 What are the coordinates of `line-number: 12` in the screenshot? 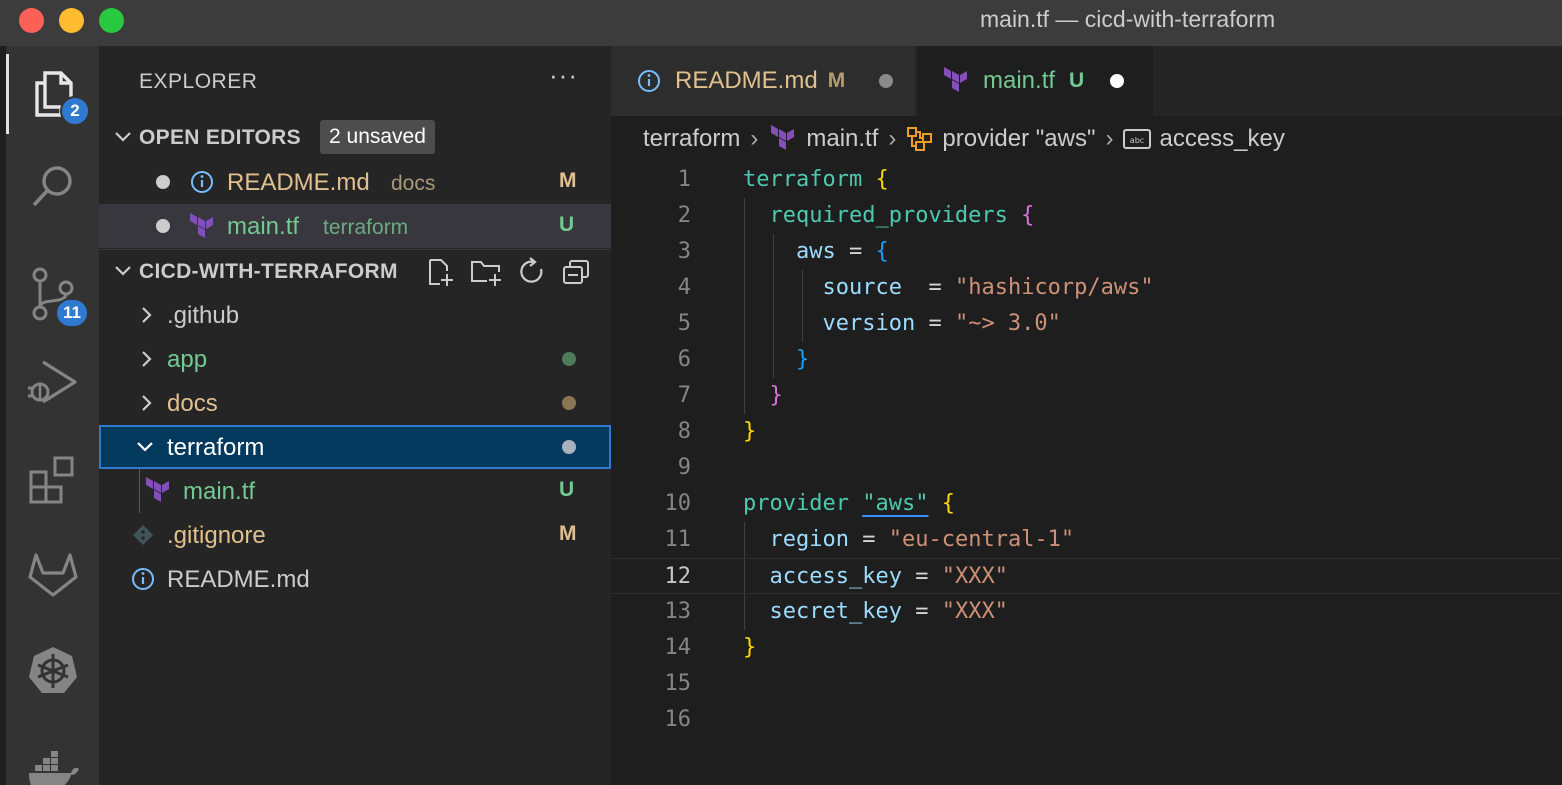 It's located at (678, 576).